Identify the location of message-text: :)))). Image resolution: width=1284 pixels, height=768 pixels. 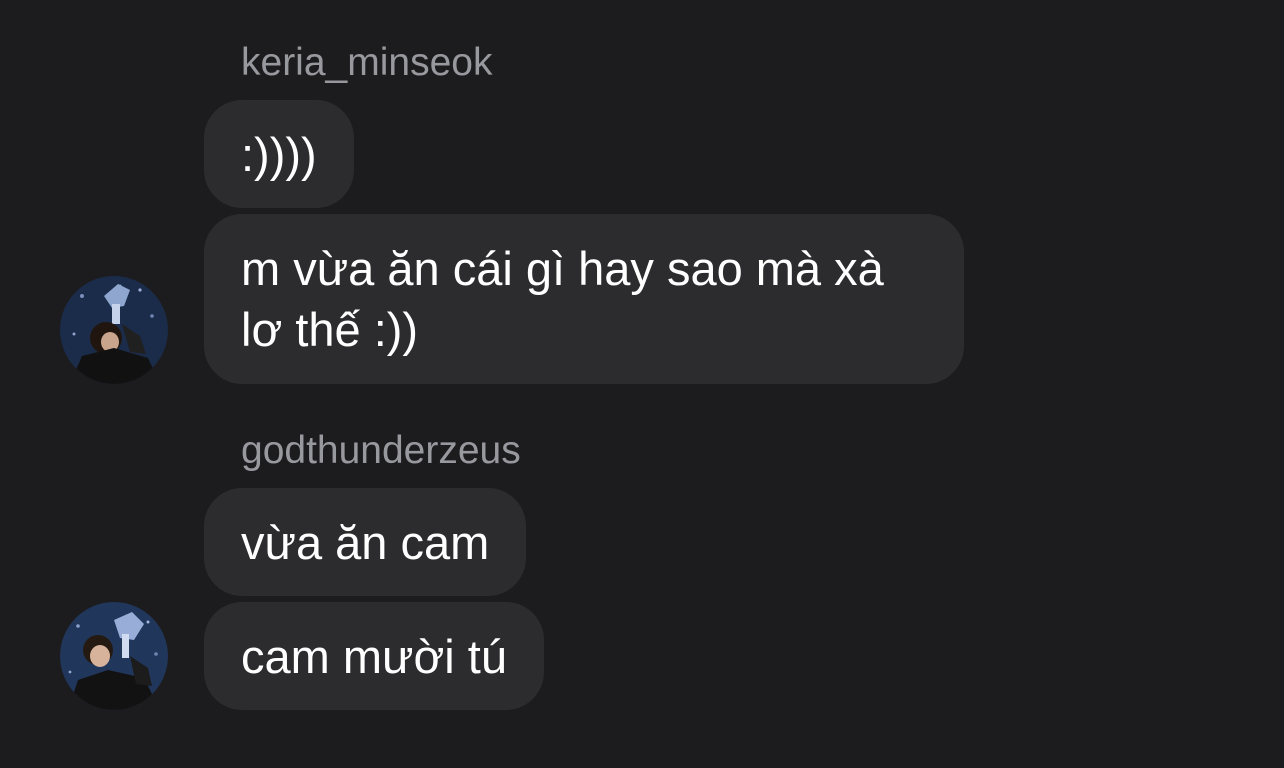
(279, 154).